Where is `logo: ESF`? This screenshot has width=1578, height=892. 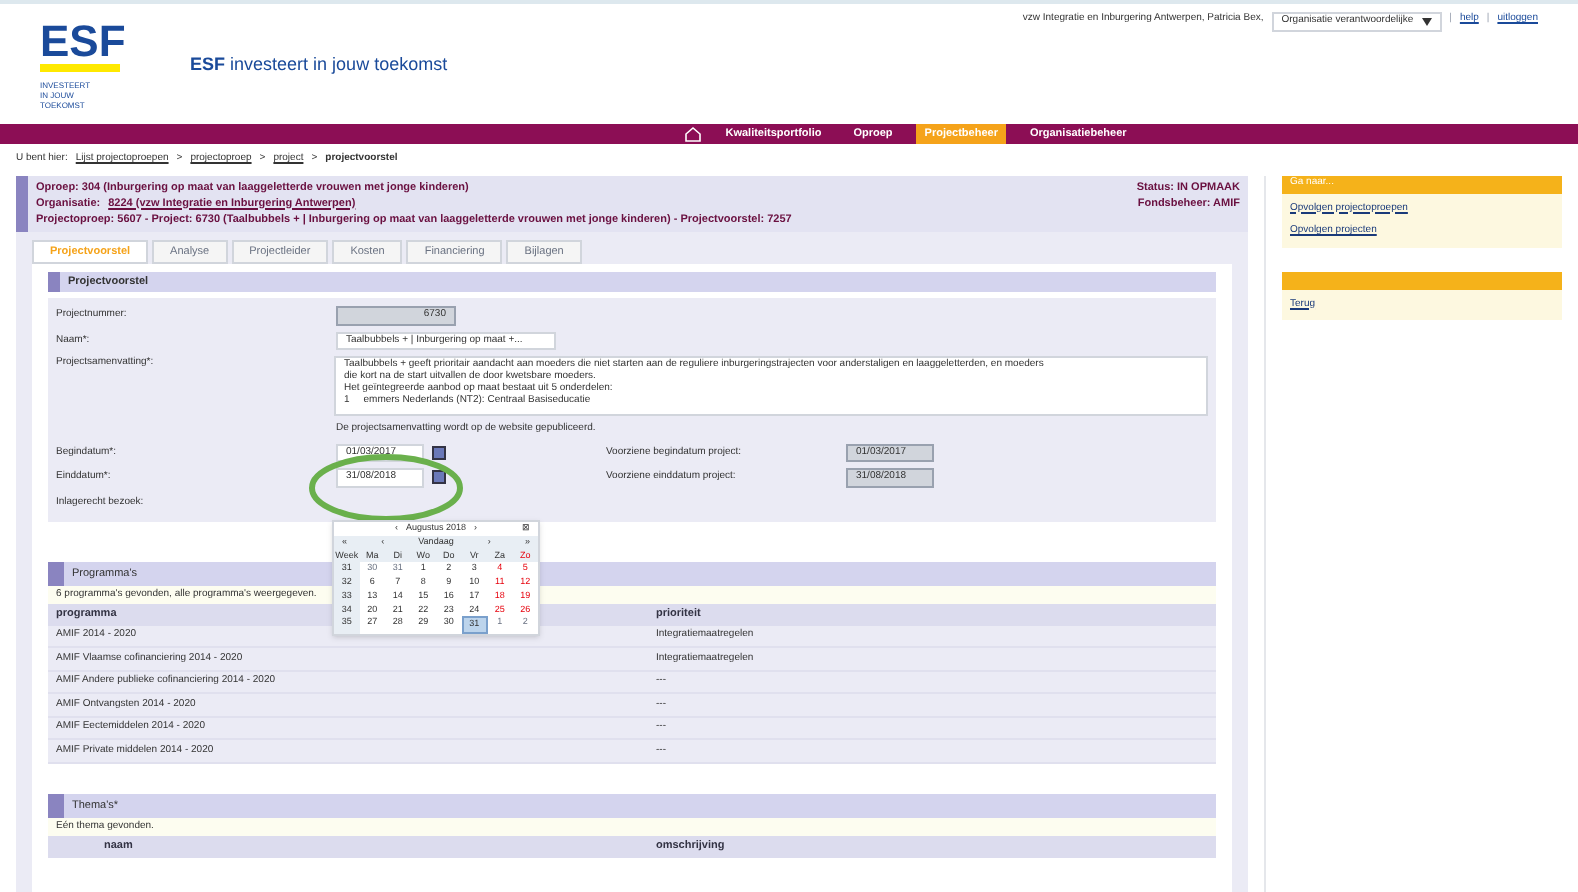
logo: ESF is located at coordinates (80, 46).